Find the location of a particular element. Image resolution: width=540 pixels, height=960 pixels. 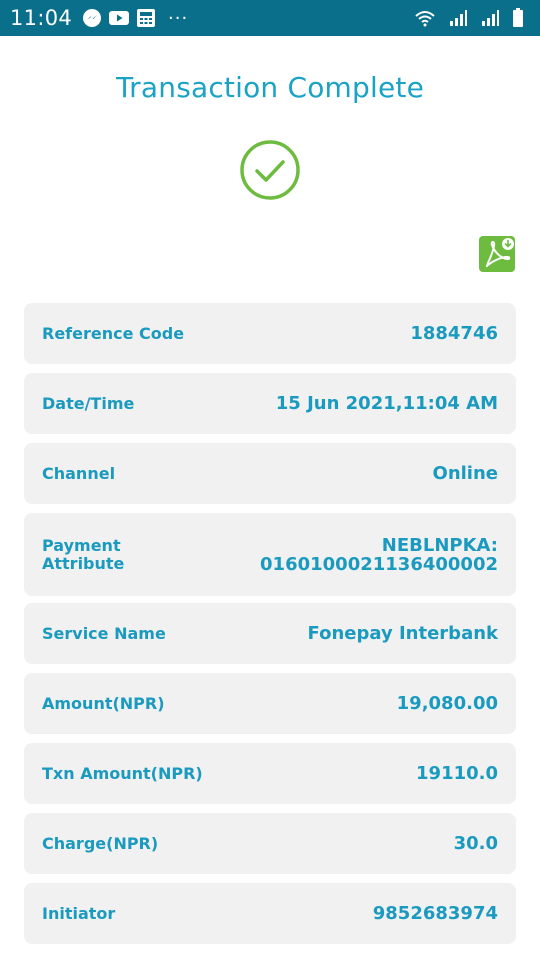

more-notifications-icon: ··· is located at coordinates (178, 18).